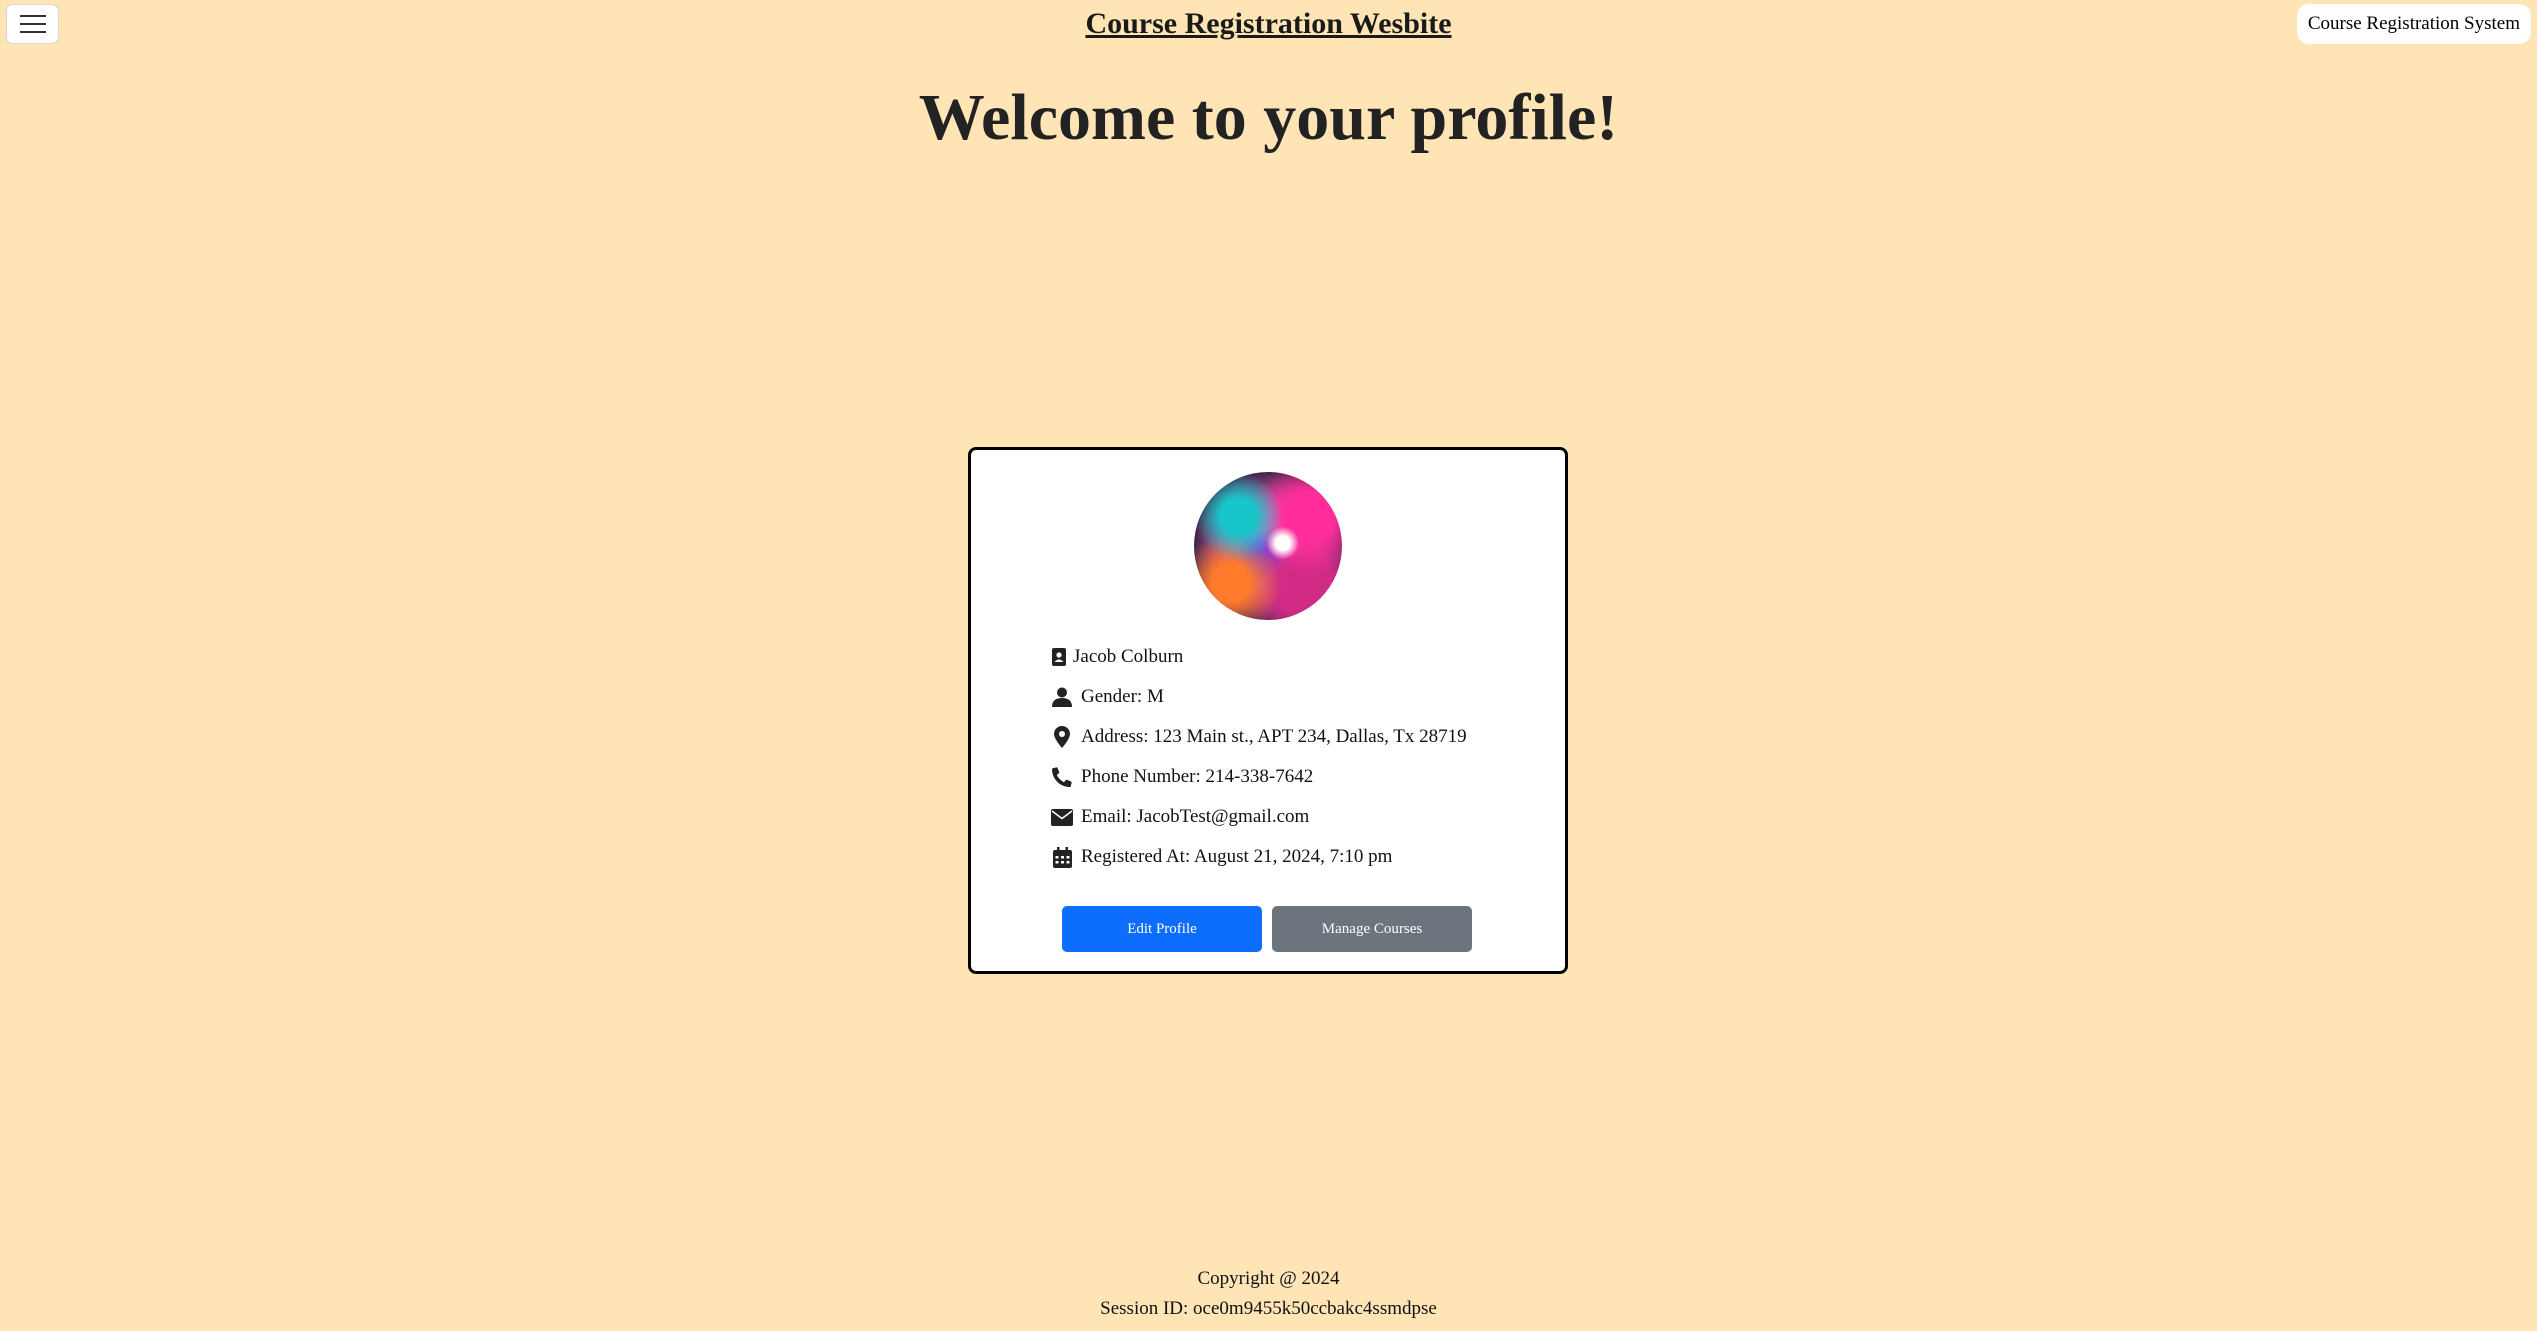 Image resolution: width=2537 pixels, height=1331 pixels. What do you see at coordinates (1062, 817) in the screenshot?
I see `envelope-icon` at bounding box center [1062, 817].